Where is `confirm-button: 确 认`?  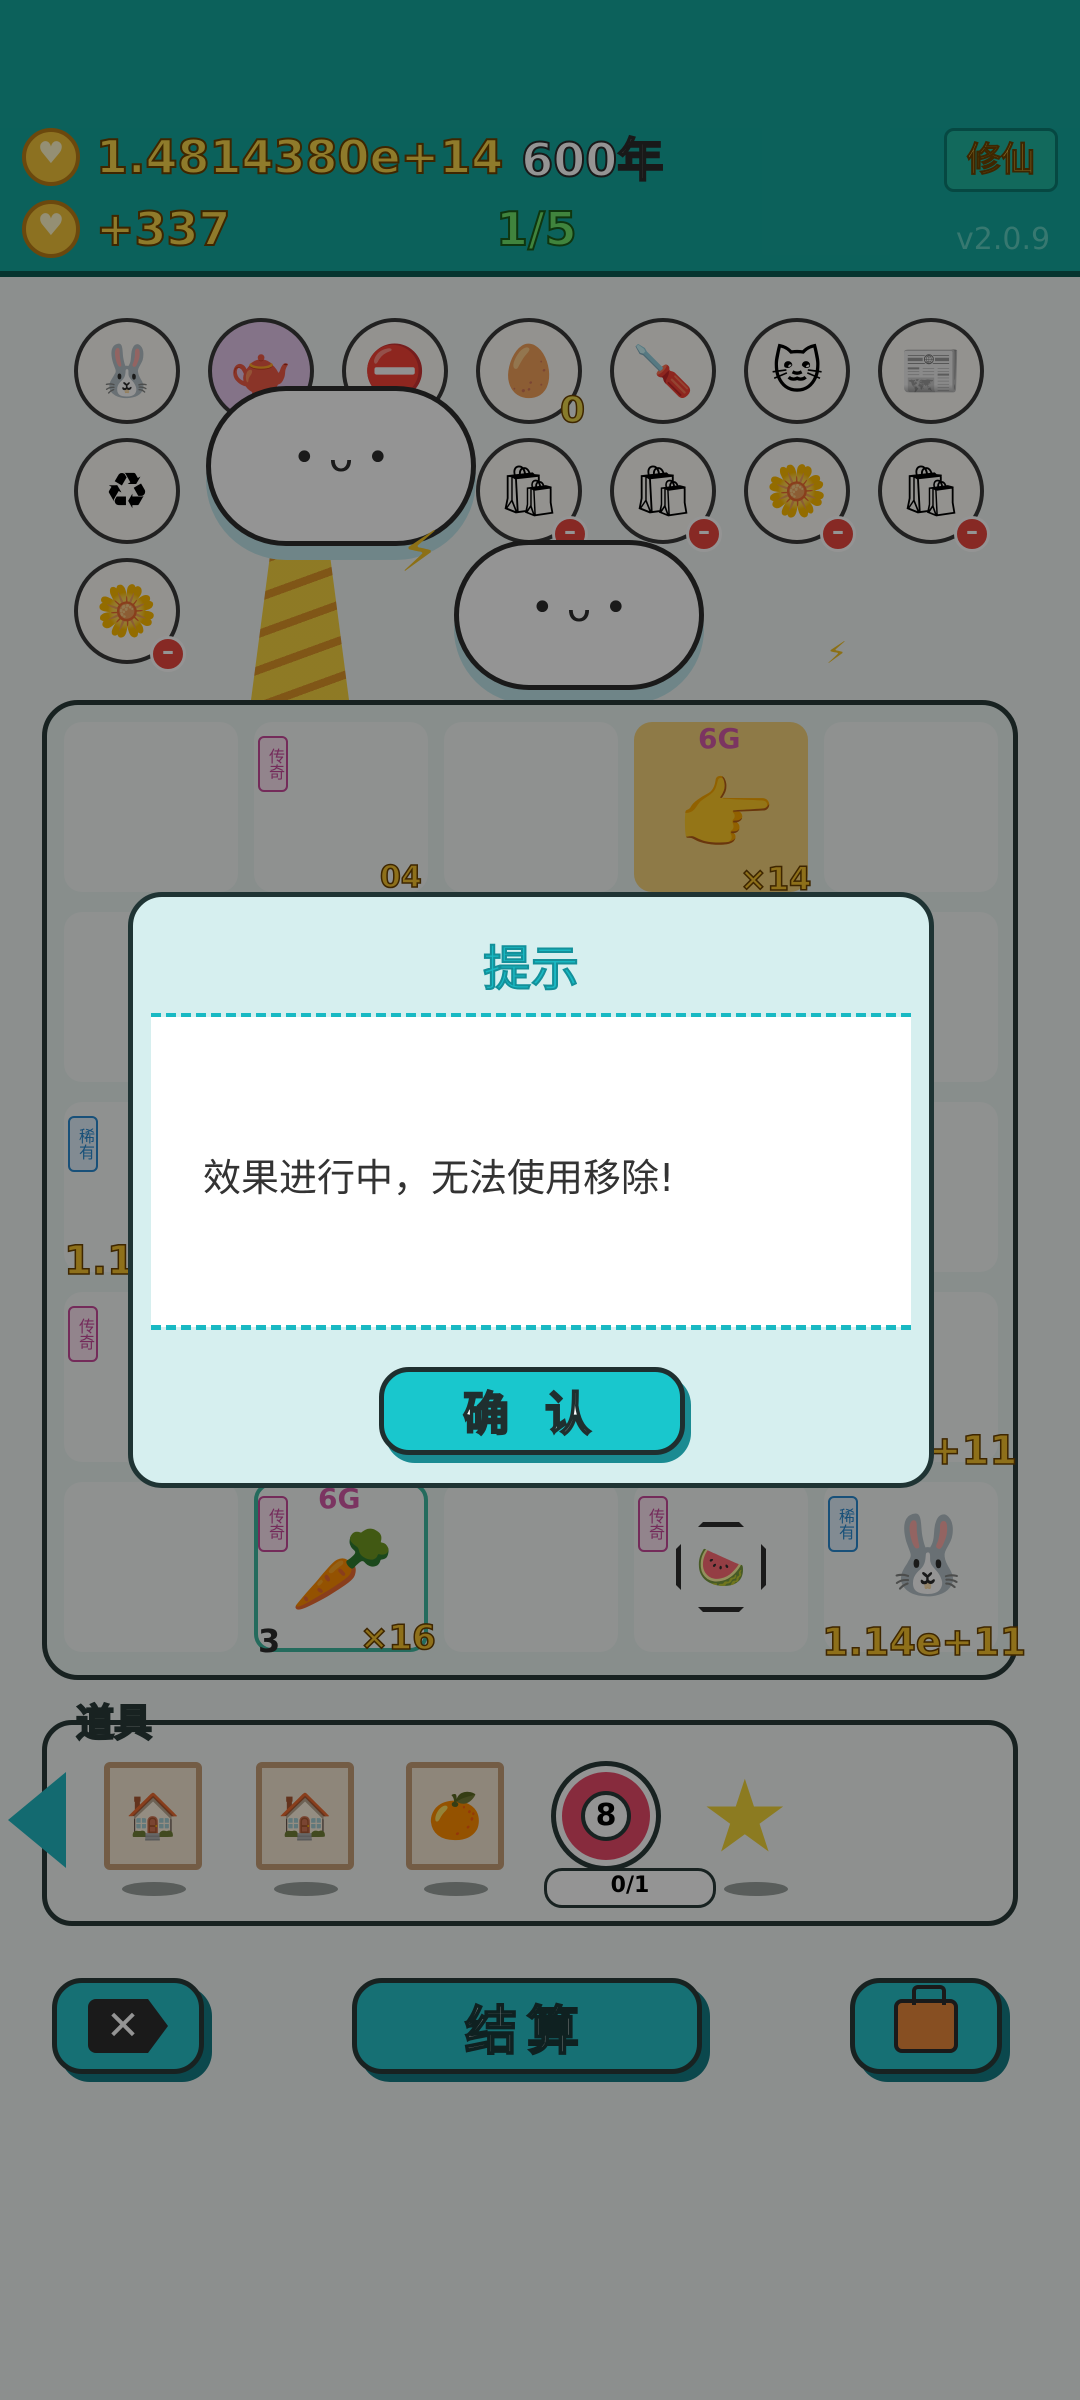
confirm-button: 确 认 is located at coordinates (532, 1411).